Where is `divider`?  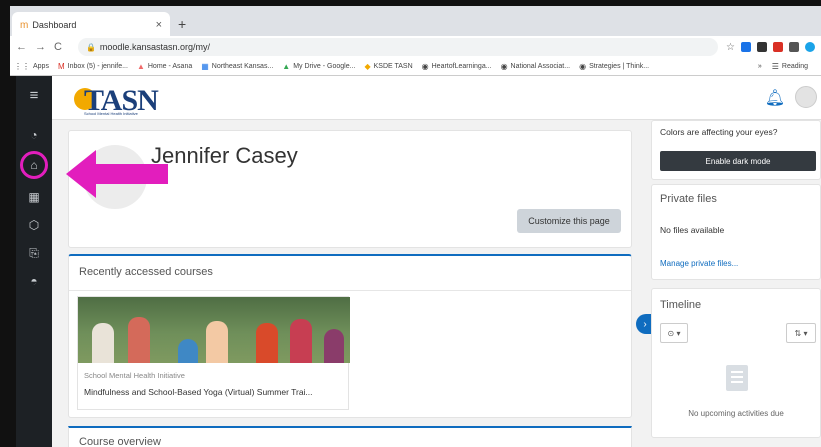 divider is located at coordinates (350, 290).